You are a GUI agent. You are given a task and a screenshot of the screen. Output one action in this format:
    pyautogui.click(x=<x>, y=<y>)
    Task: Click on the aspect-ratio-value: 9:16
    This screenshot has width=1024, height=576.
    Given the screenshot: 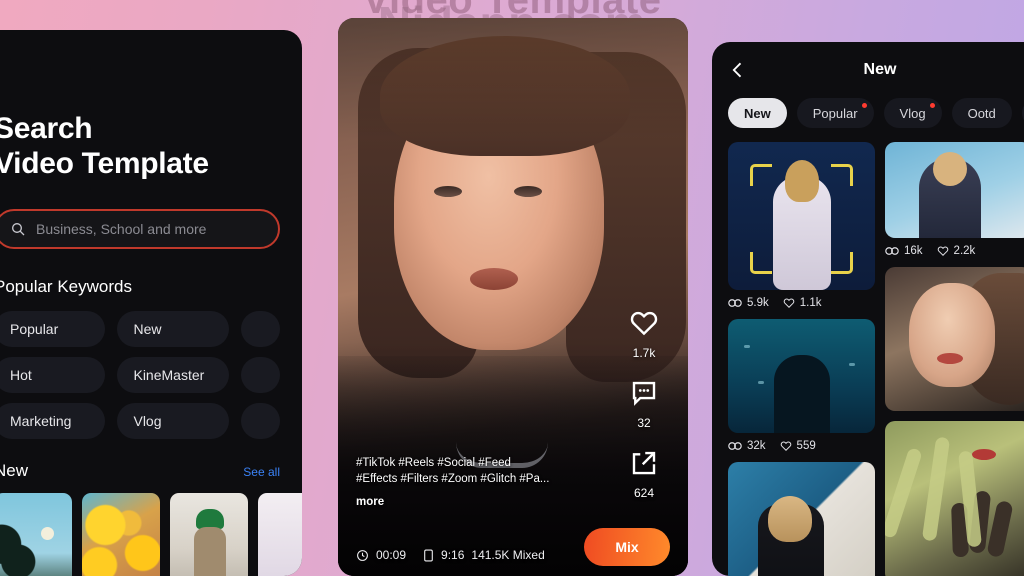 What is the action you would take?
    pyautogui.click(x=453, y=555)
    